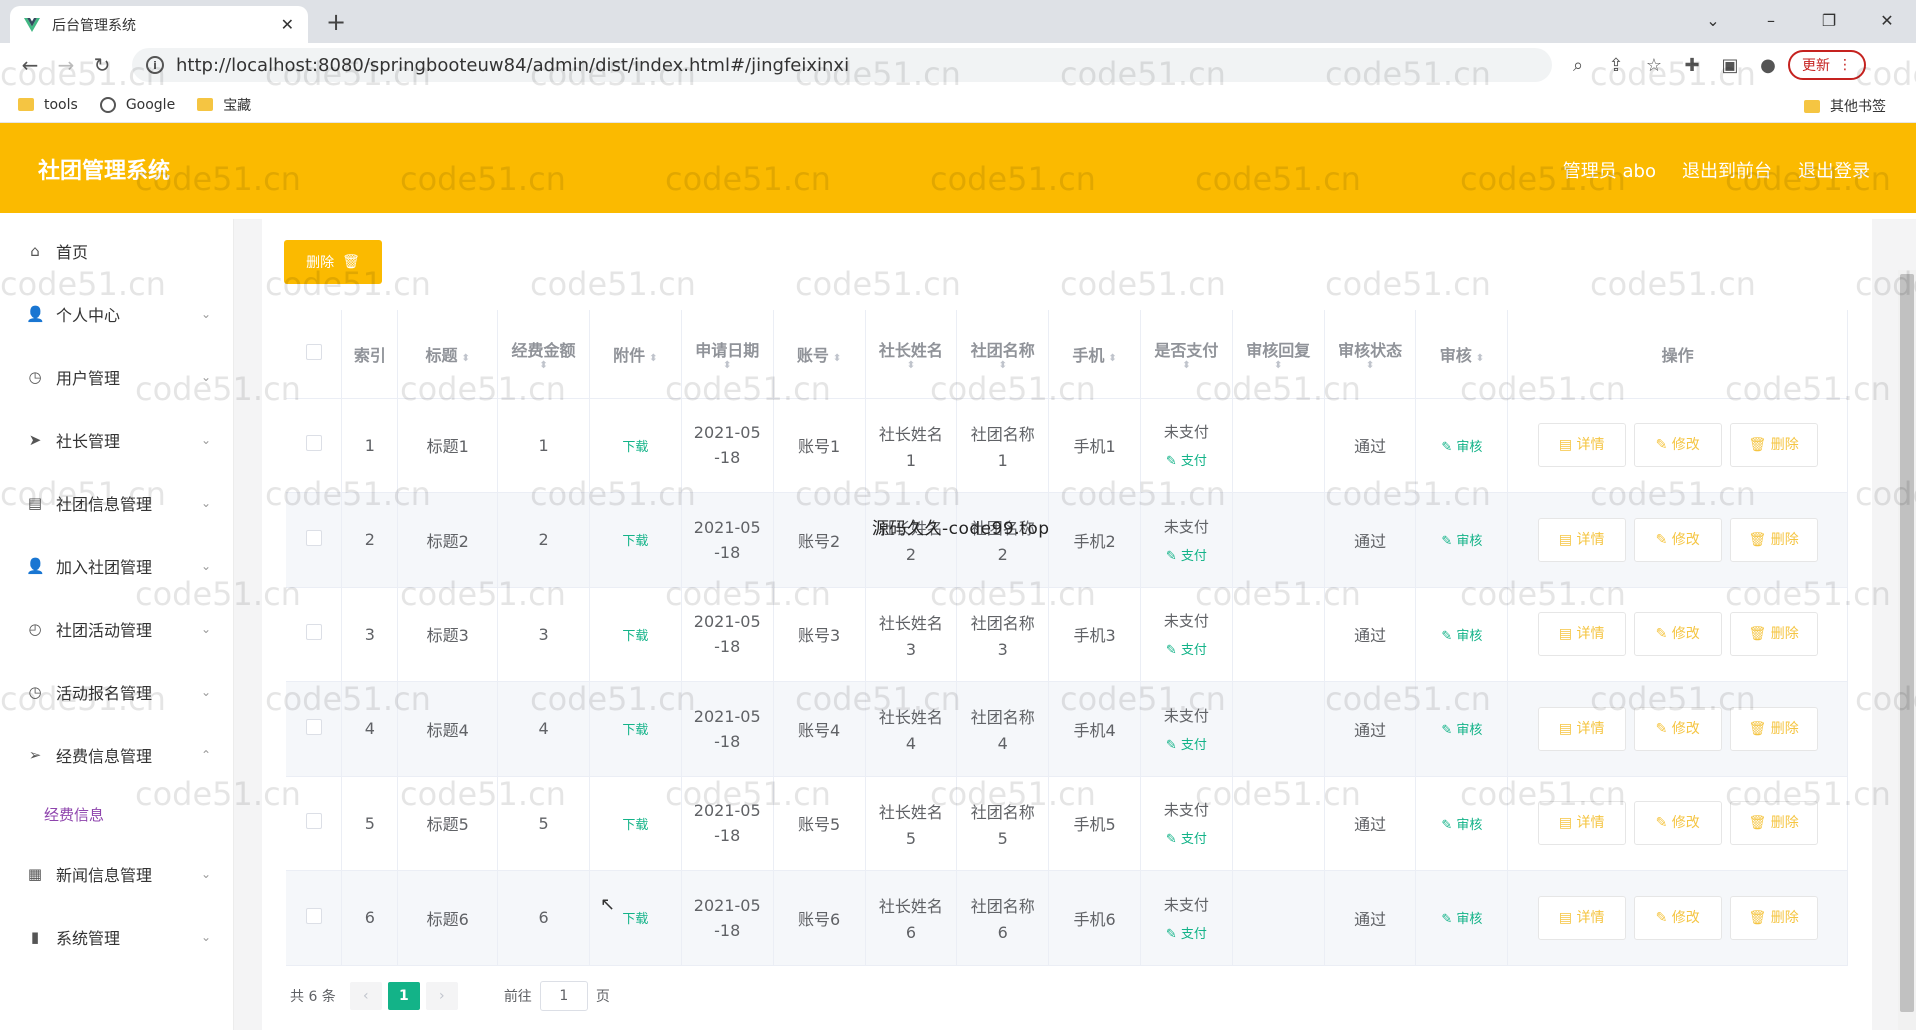 The height and width of the screenshot is (1030, 1916). What do you see at coordinates (48, 105) in the screenshot?
I see `bookmark-tools: tools` at bounding box center [48, 105].